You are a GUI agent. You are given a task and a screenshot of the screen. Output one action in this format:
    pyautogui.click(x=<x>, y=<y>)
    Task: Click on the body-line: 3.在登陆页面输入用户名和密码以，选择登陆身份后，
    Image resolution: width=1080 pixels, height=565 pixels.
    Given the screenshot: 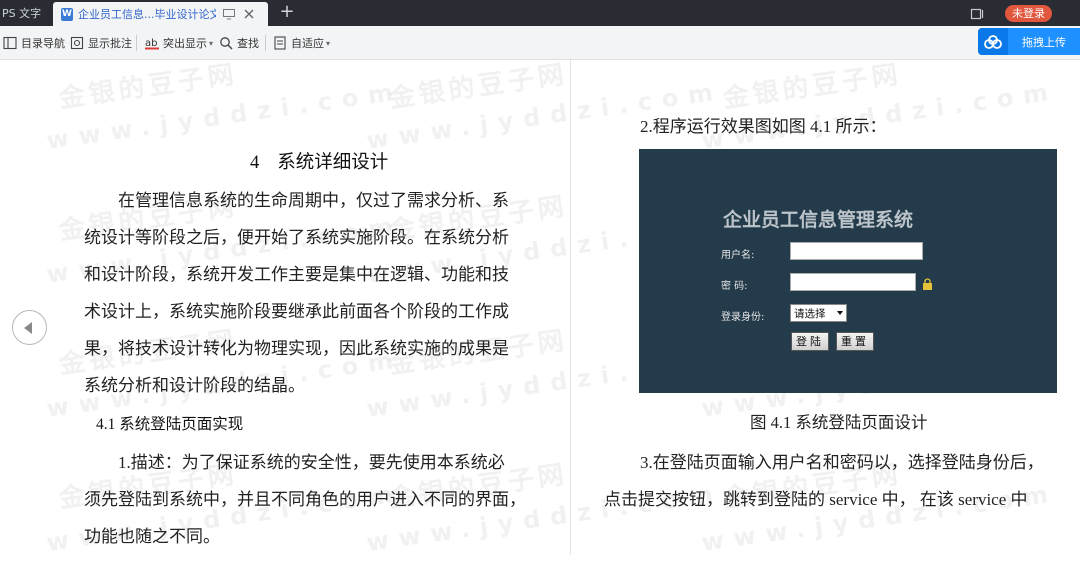 What is the action you would take?
    pyautogui.click(x=842, y=462)
    